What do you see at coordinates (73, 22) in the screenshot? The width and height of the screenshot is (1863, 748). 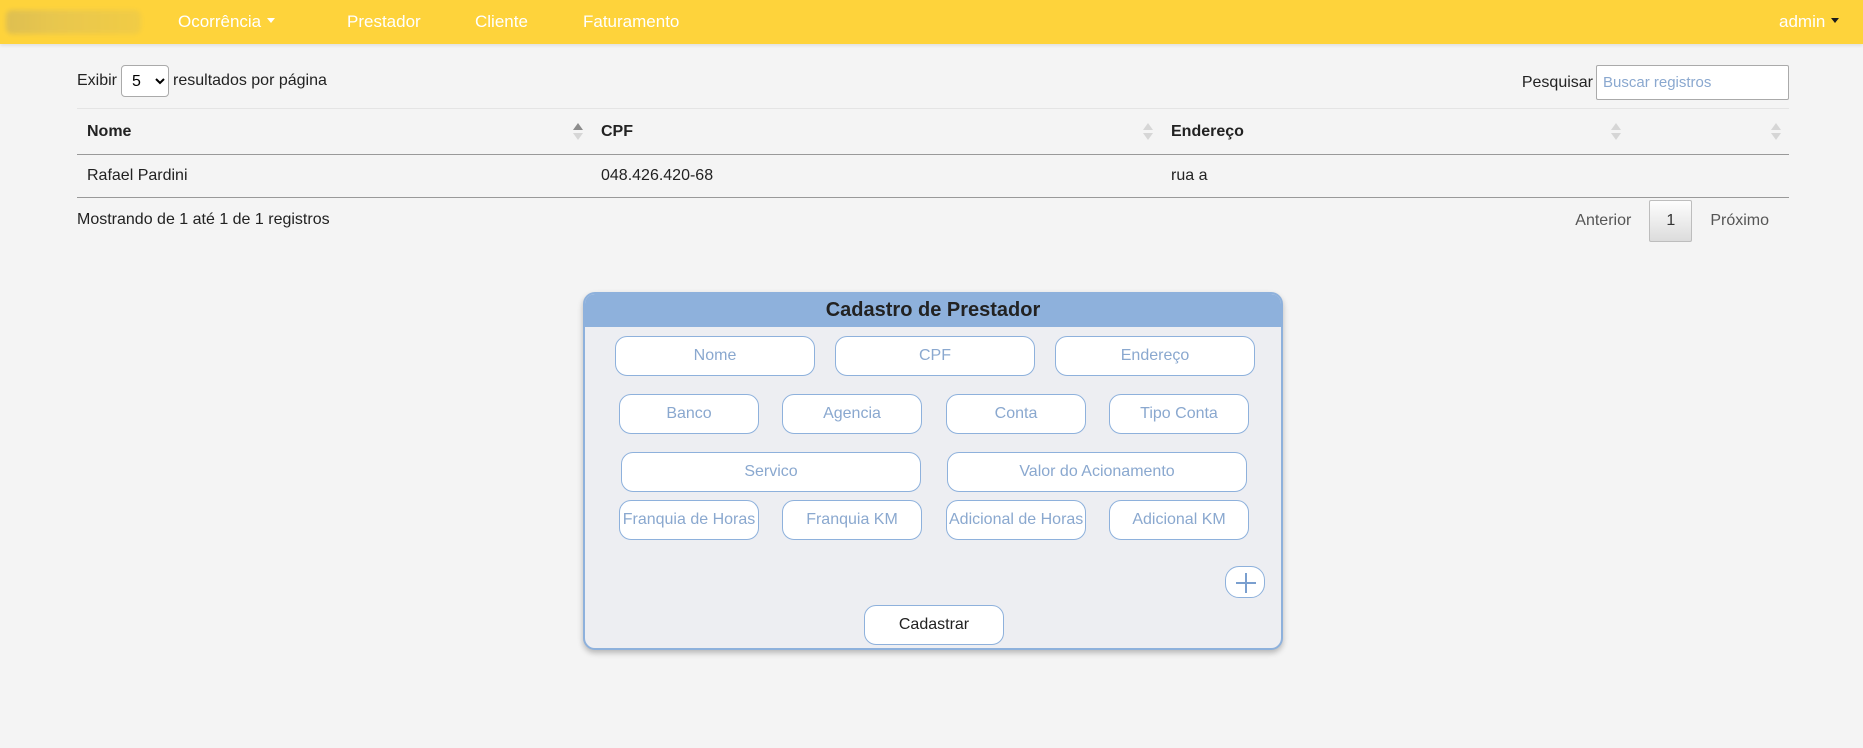 I see `brand-logo` at bounding box center [73, 22].